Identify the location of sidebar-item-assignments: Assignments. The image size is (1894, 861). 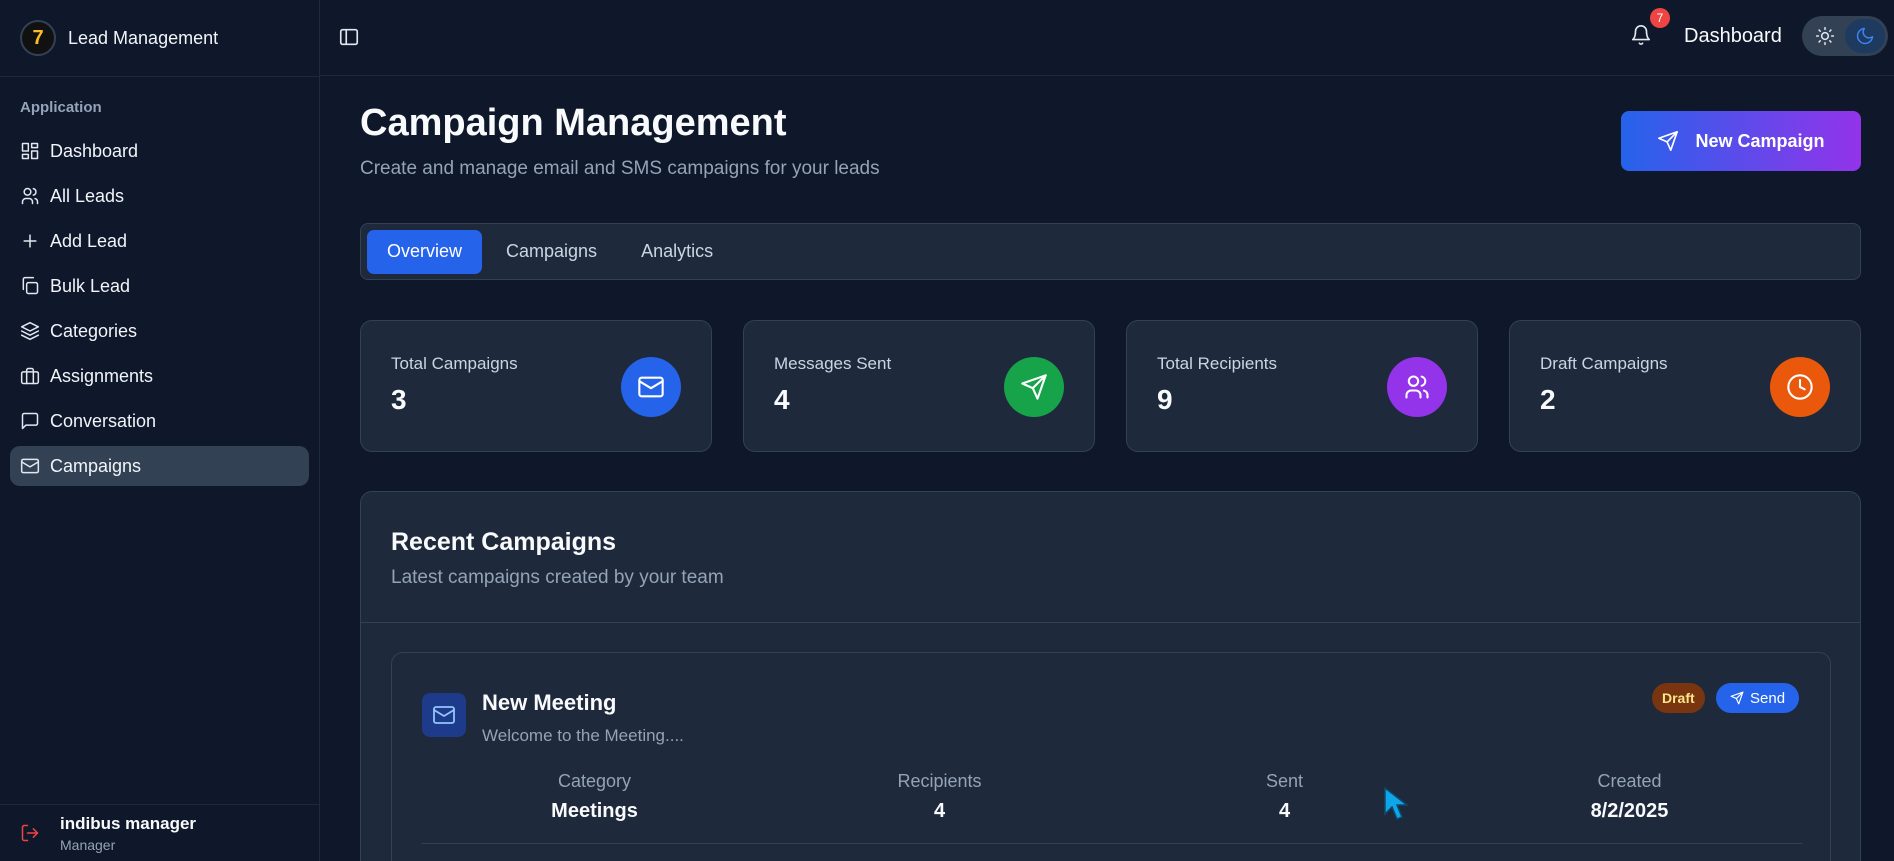
(159, 376).